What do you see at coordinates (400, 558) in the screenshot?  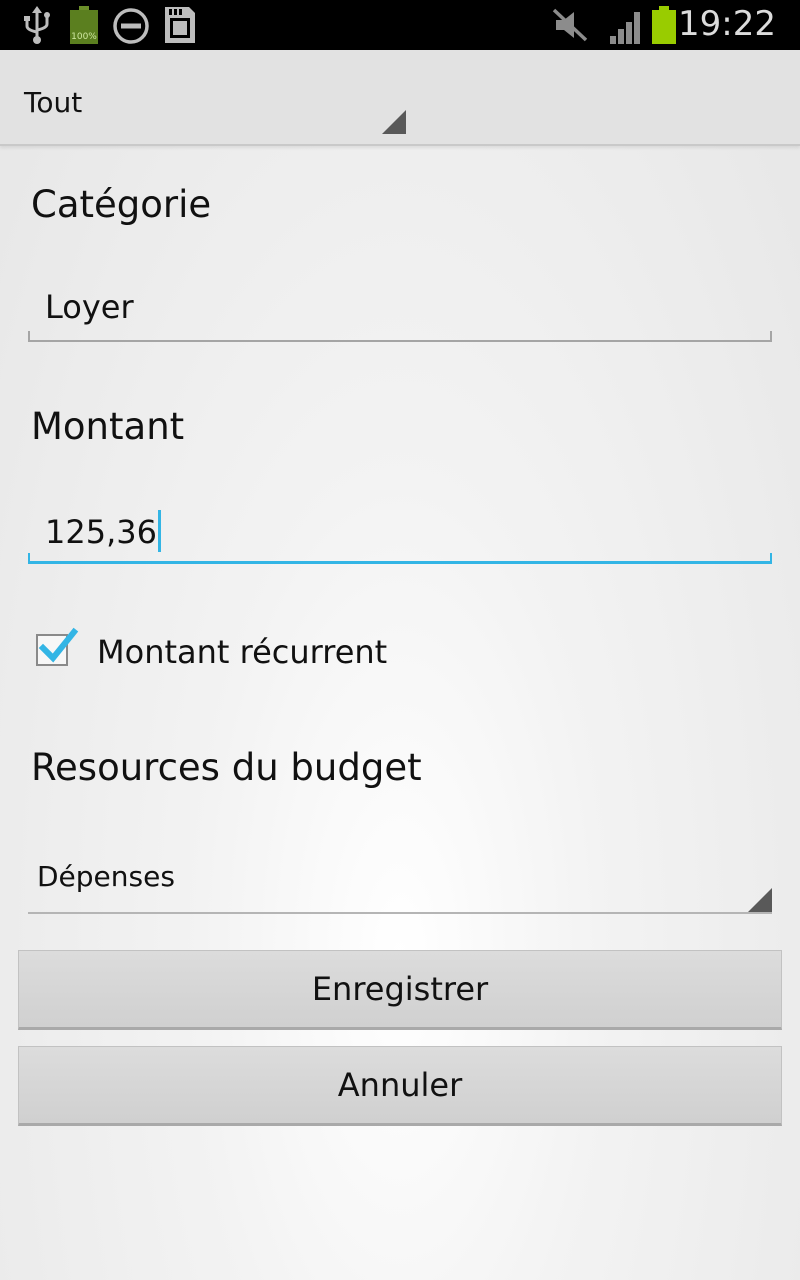 I see `amount-underline` at bounding box center [400, 558].